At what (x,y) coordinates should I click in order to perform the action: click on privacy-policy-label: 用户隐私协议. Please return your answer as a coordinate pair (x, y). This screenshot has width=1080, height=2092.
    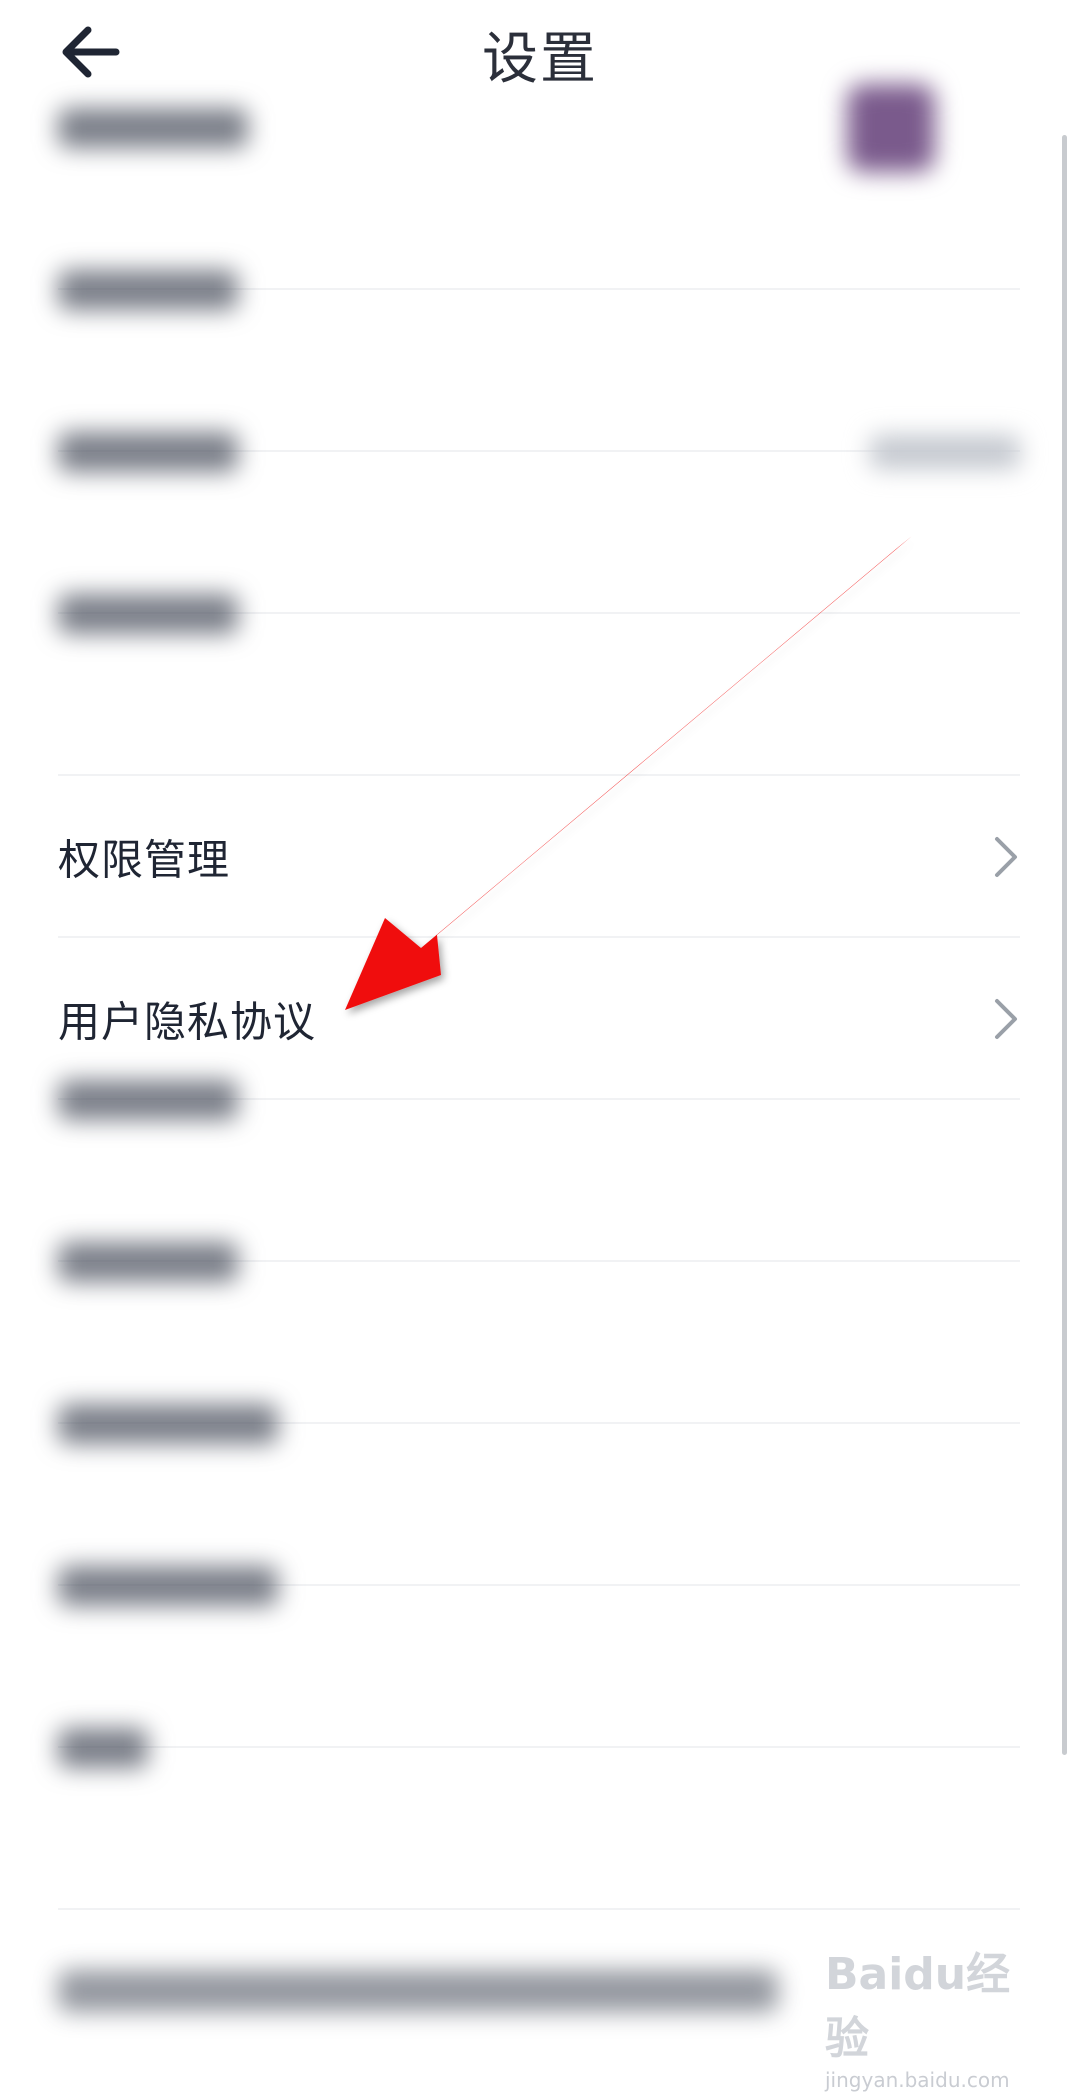
    Looking at the image, I should click on (187, 1022).